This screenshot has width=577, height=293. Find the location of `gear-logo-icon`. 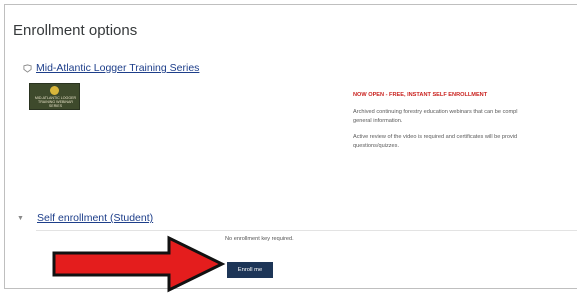

gear-logo-icon is located at coordinates (54, 90).